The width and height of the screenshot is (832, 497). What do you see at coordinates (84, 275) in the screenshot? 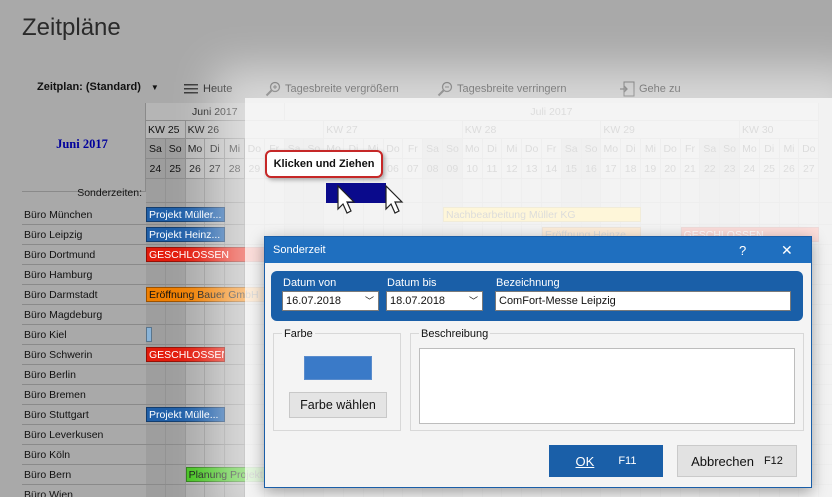
I see `office-row-label: Büro Hamburg` at bounding box center [84, 275].